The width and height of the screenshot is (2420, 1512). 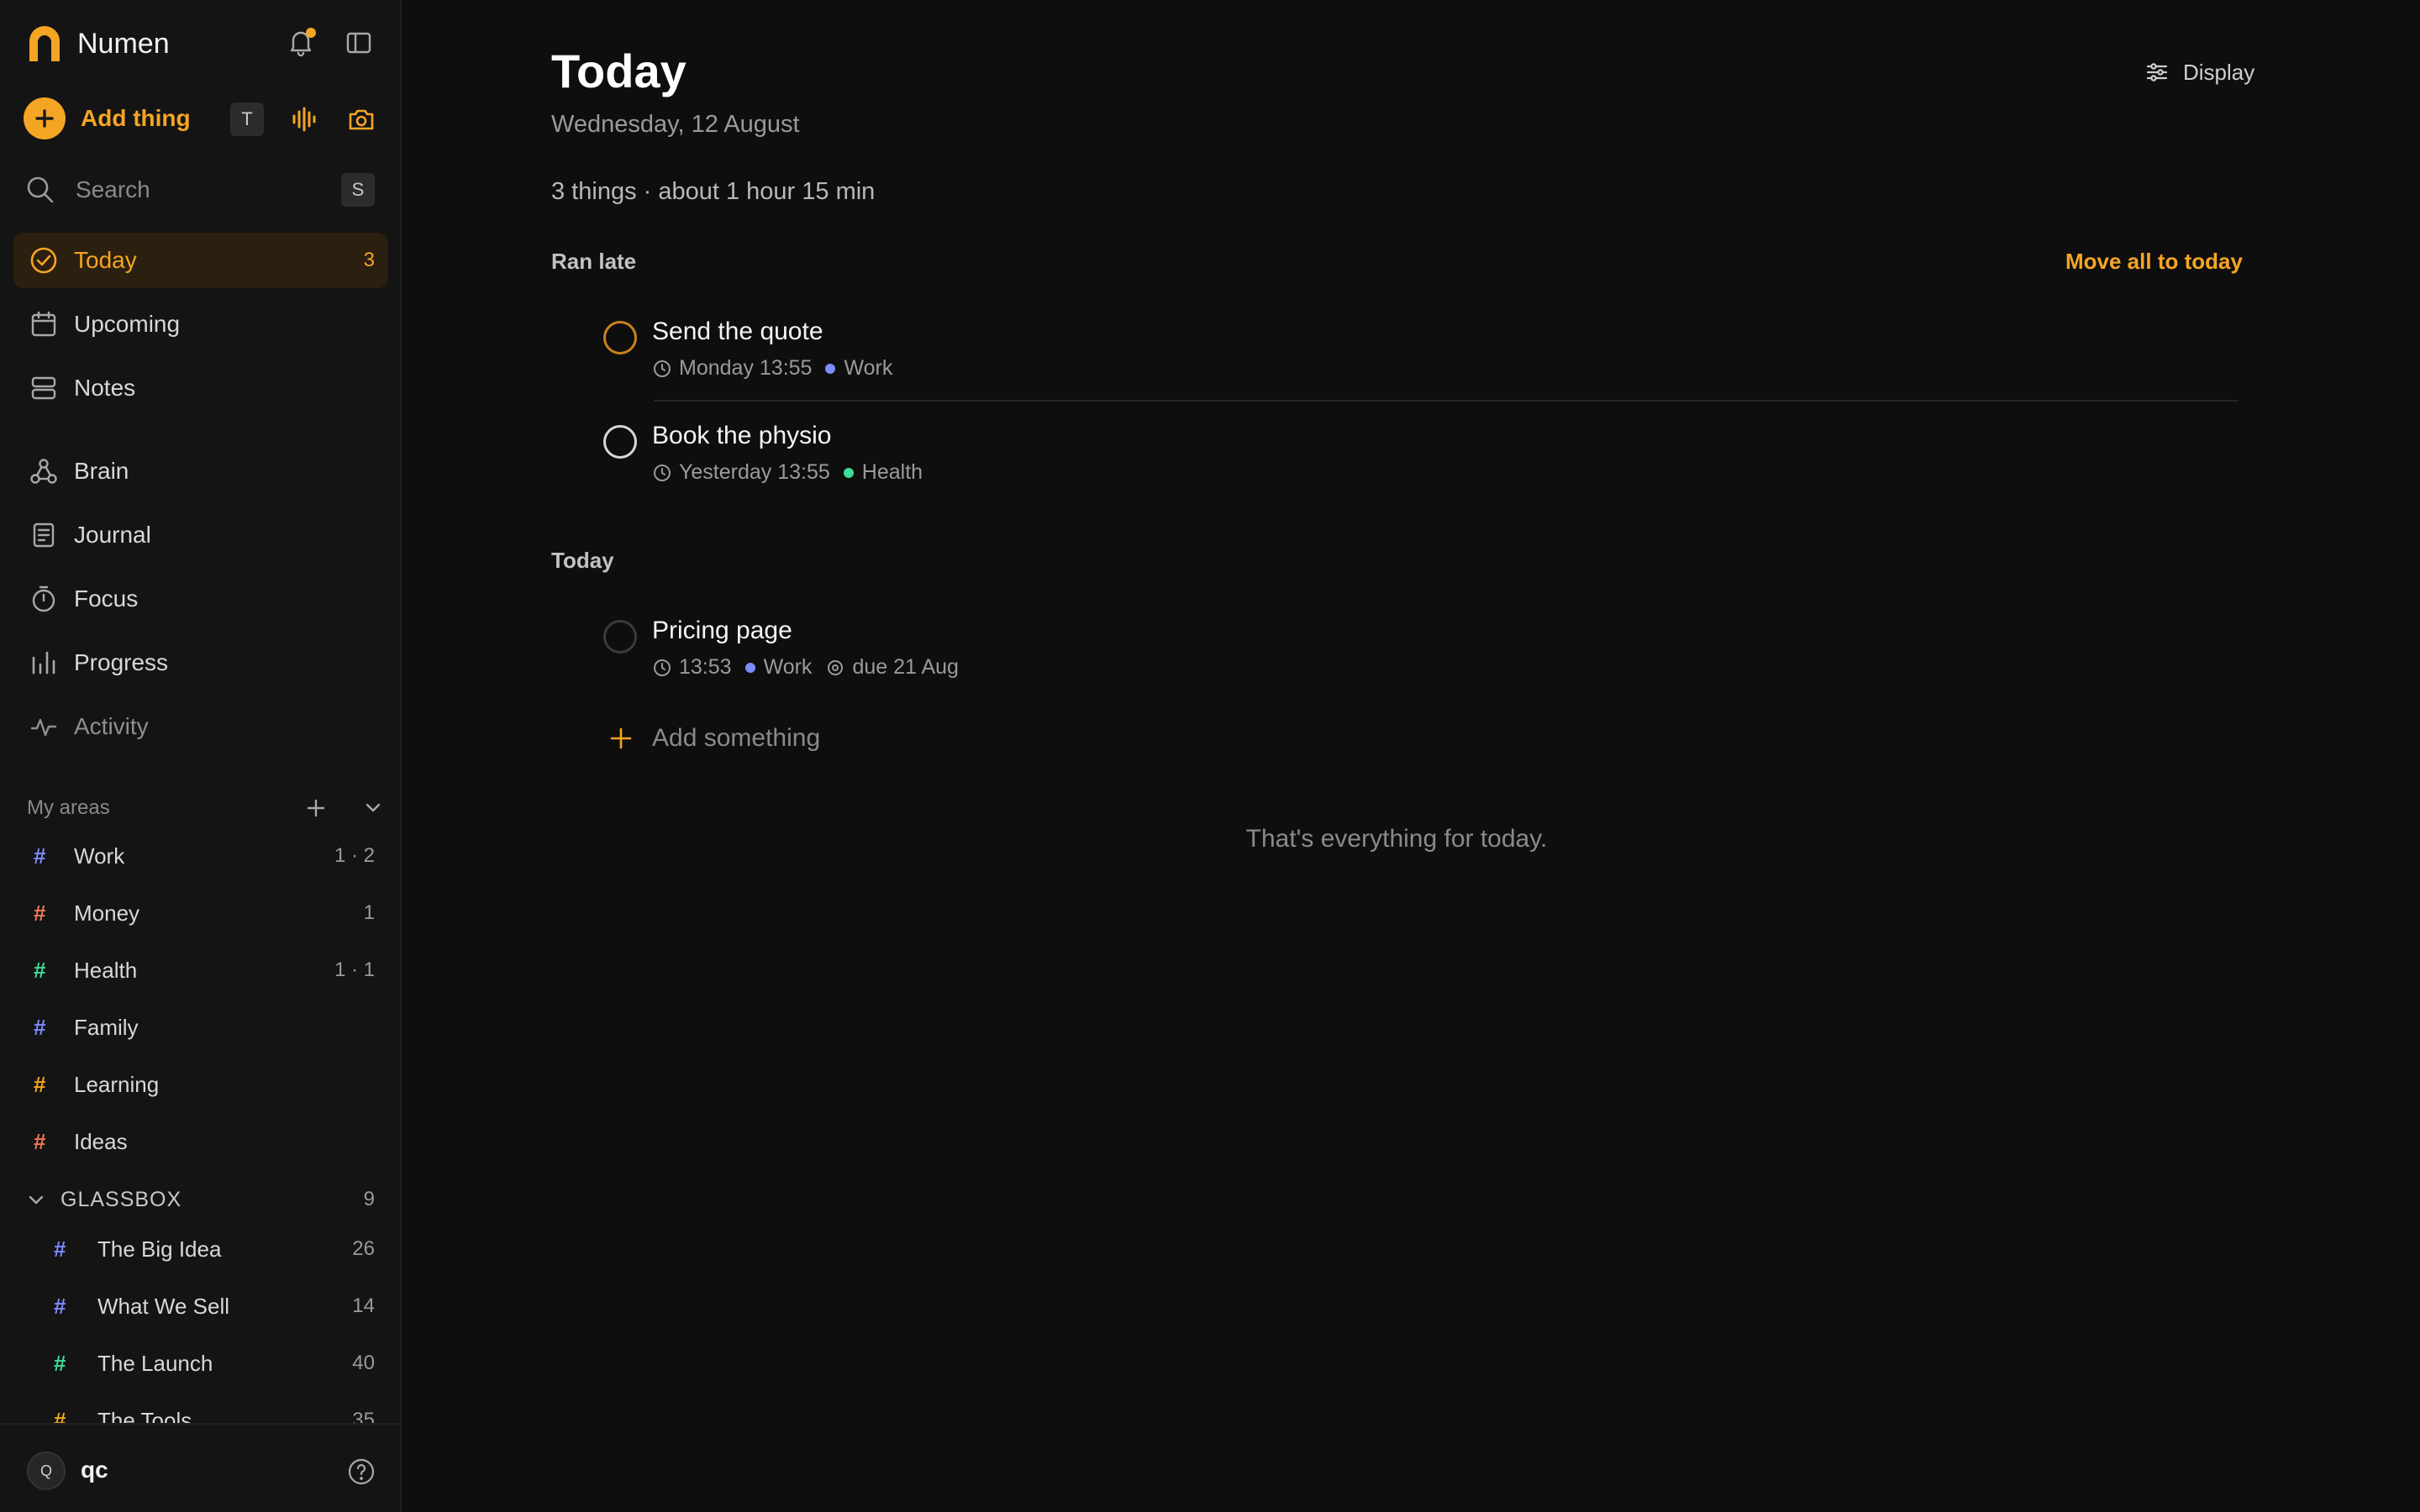 I want to click on nav-item-focus: Focus, so click(x=200, y=599).